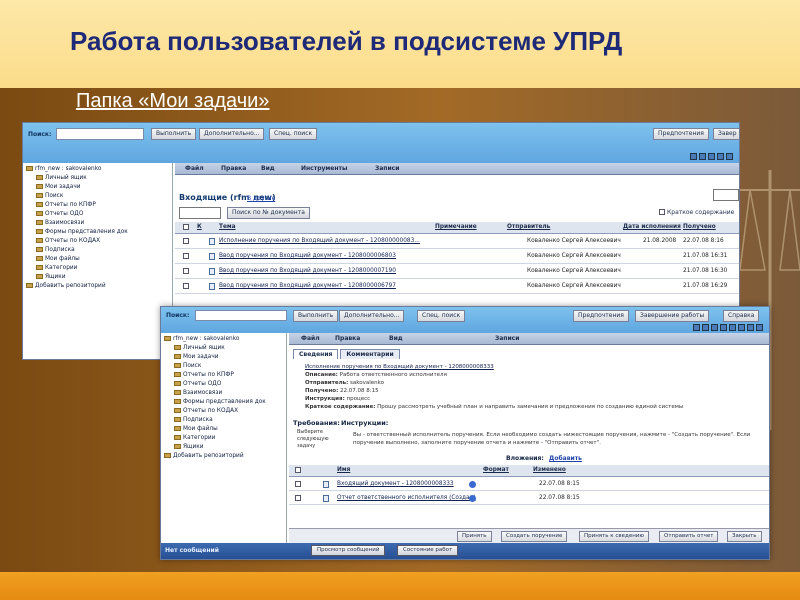 The image size is (800, 600). Describe the element at coordinates (97, 205) in the screenshot. I see `tree-item: Отчеты по КПФР` at that location.